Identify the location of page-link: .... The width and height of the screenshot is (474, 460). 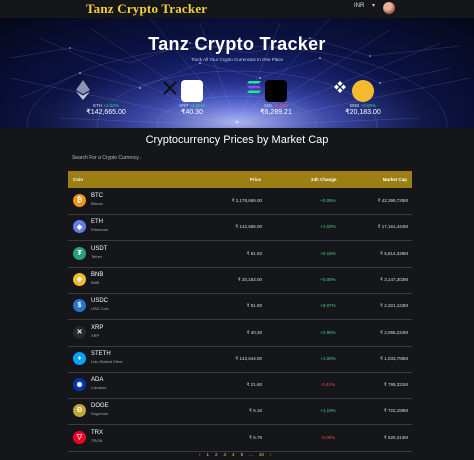
(251, 454).